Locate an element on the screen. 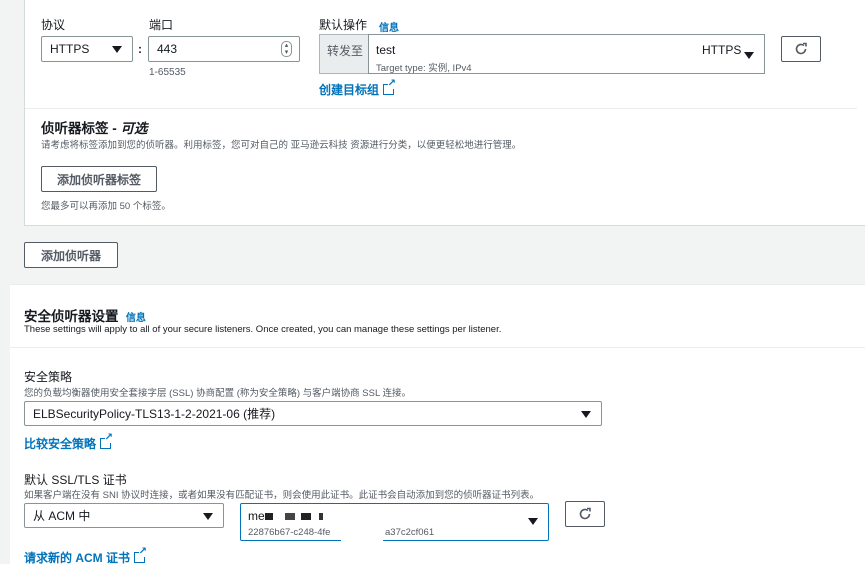  target-protocol: HTTPS is located at coordinates (722, 50).